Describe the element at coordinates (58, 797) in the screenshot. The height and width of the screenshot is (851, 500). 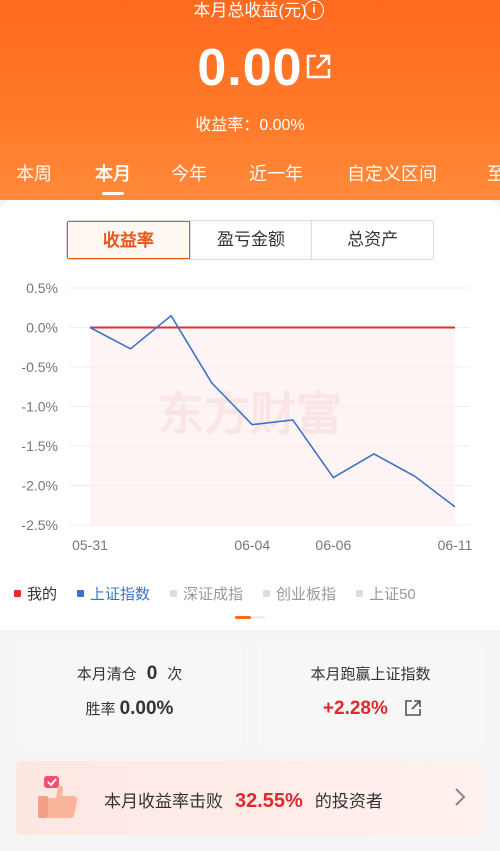
I see `thumbs-up-icon` at that location.